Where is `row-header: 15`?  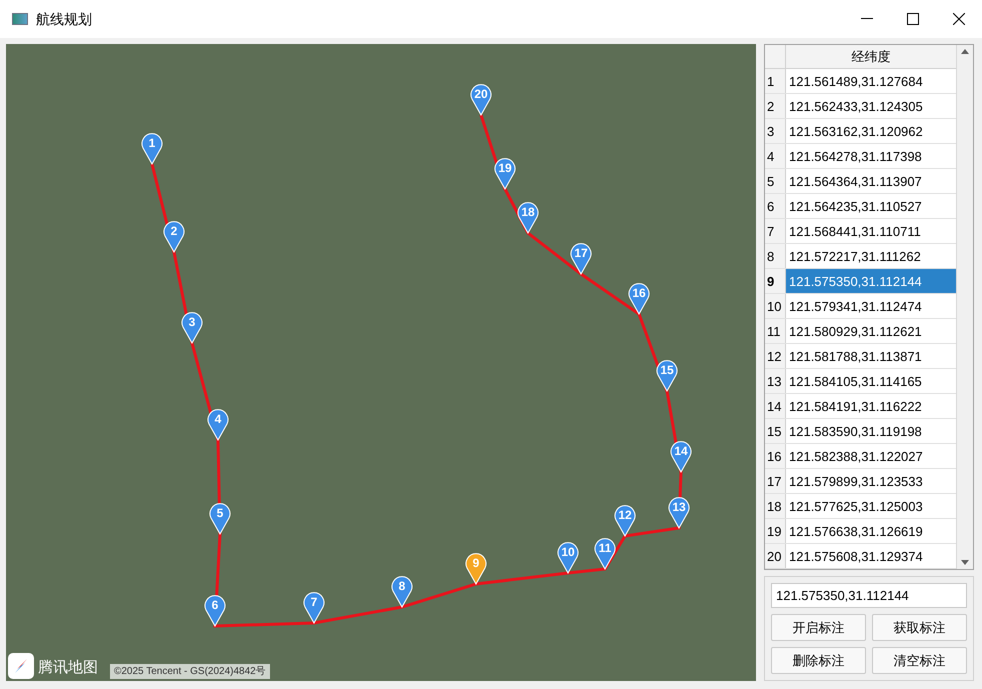 row-header: 15 is located at coordinates (775, 431).